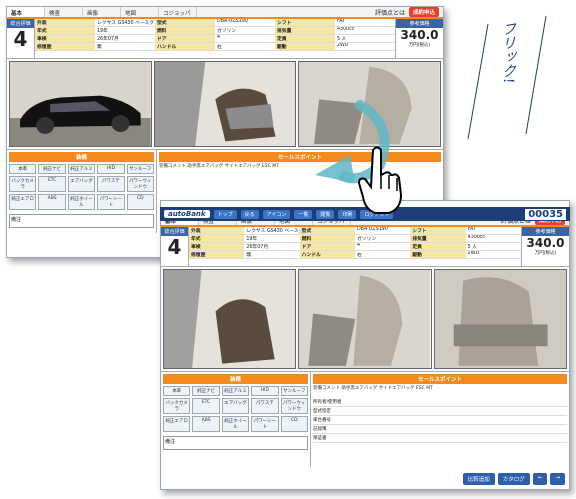 This screenshot has width=576, height=499. What do you see at coordinates (440, 429) in the screenshot?
I see `detail-row: 記録簿` at bounding box center [440, 429].